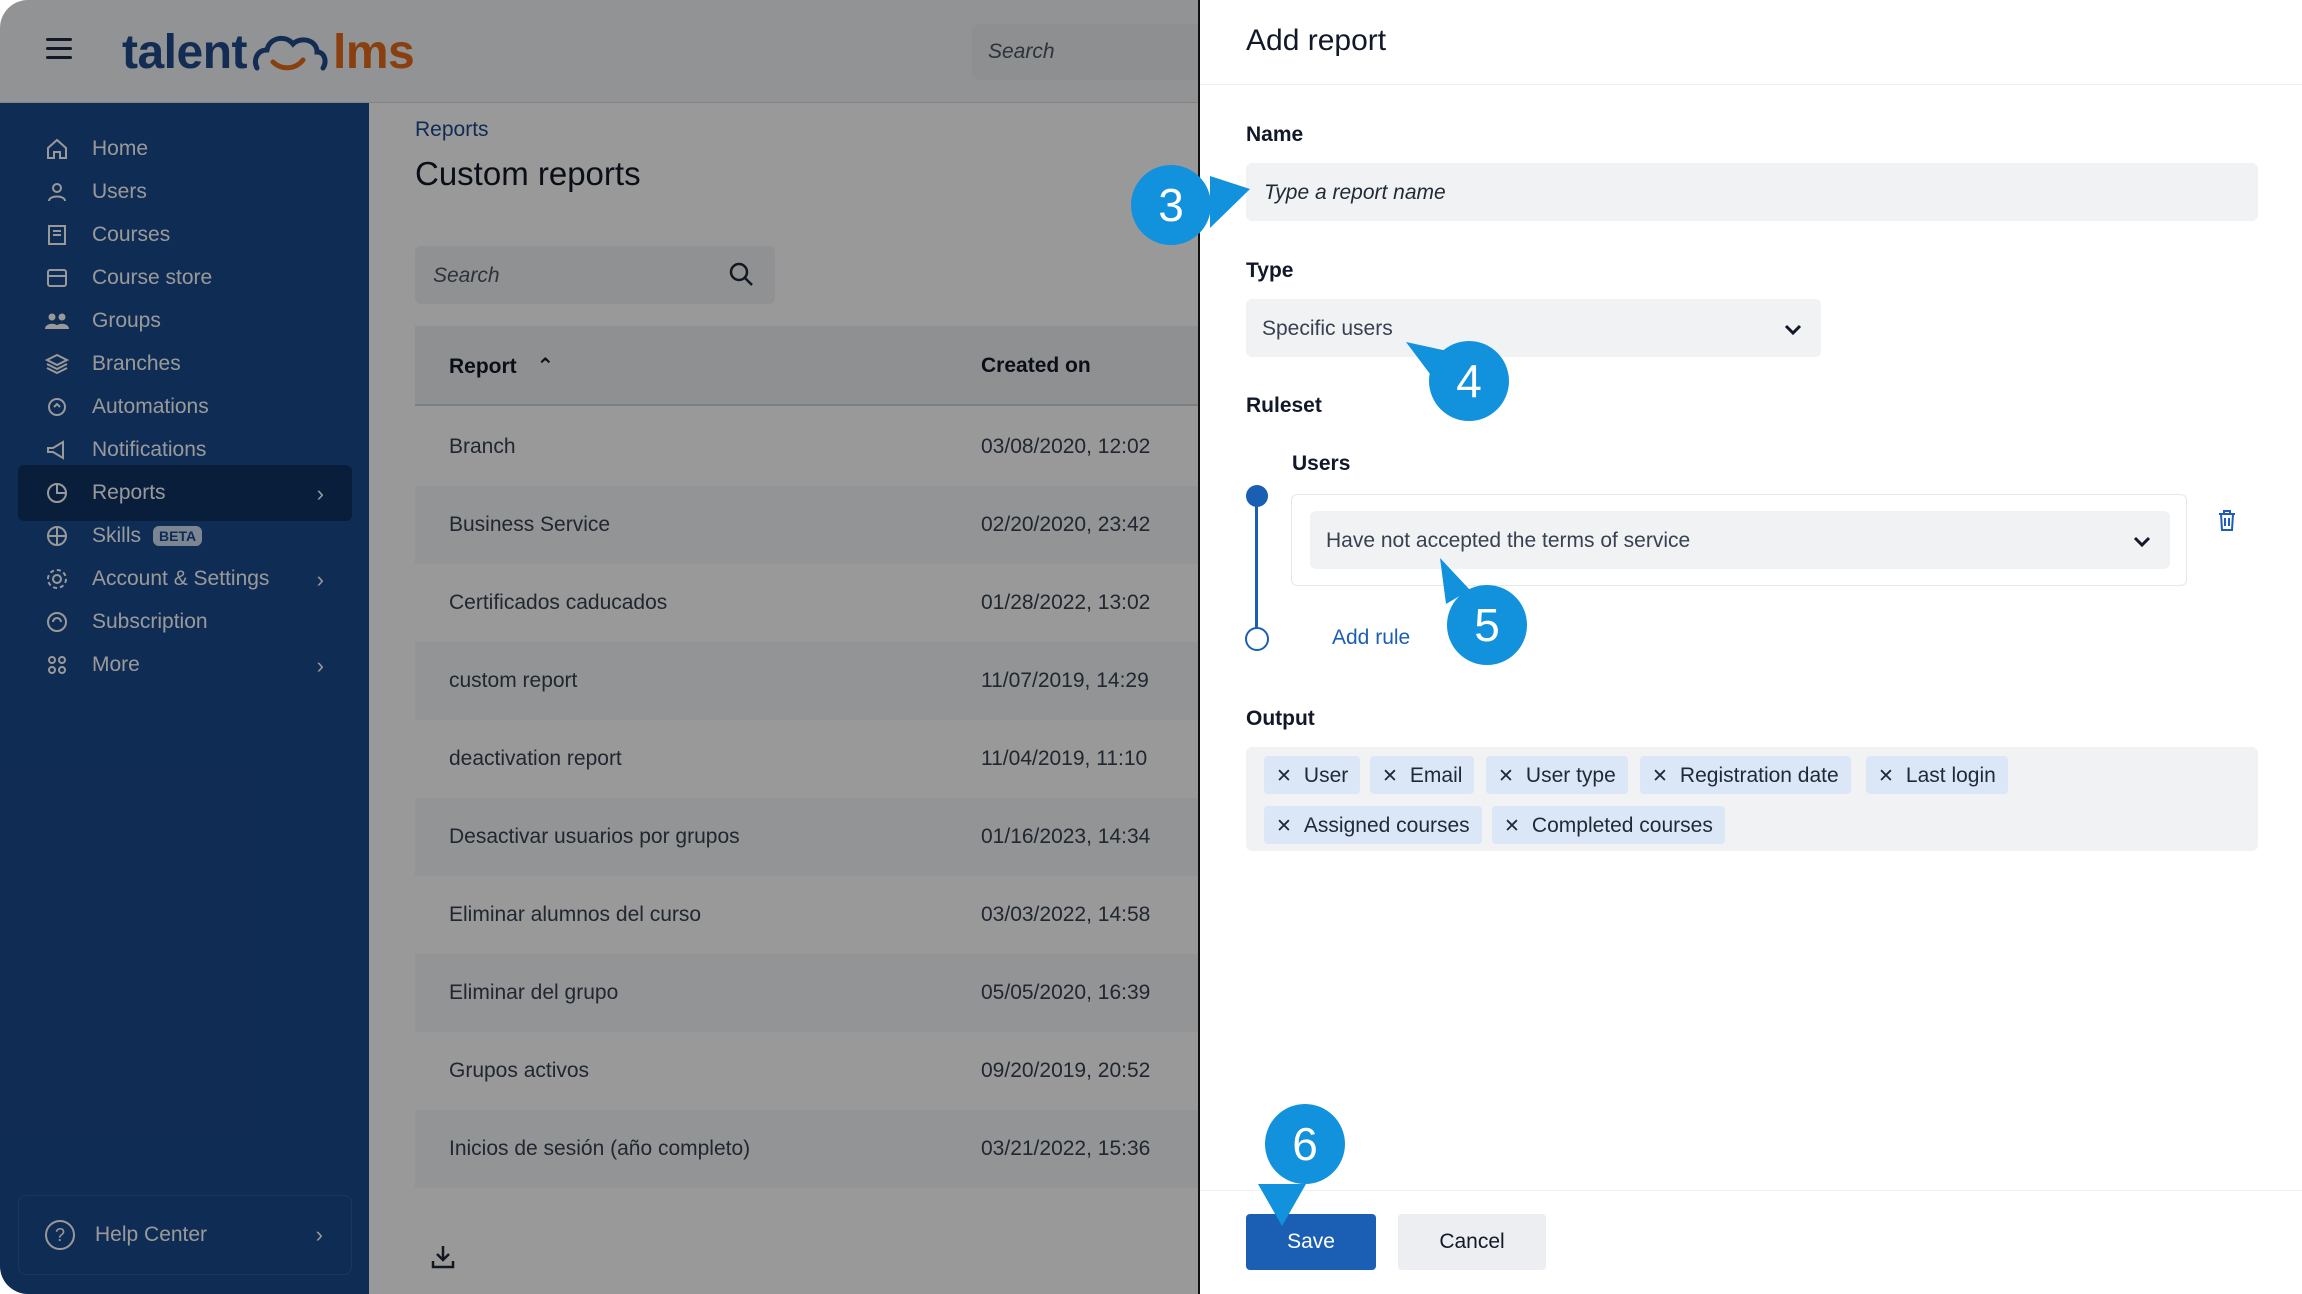 The width and height of the screenshot is (2302, 1294). I want to click on output-tag-user: ✕ User, so click(1312, 775).